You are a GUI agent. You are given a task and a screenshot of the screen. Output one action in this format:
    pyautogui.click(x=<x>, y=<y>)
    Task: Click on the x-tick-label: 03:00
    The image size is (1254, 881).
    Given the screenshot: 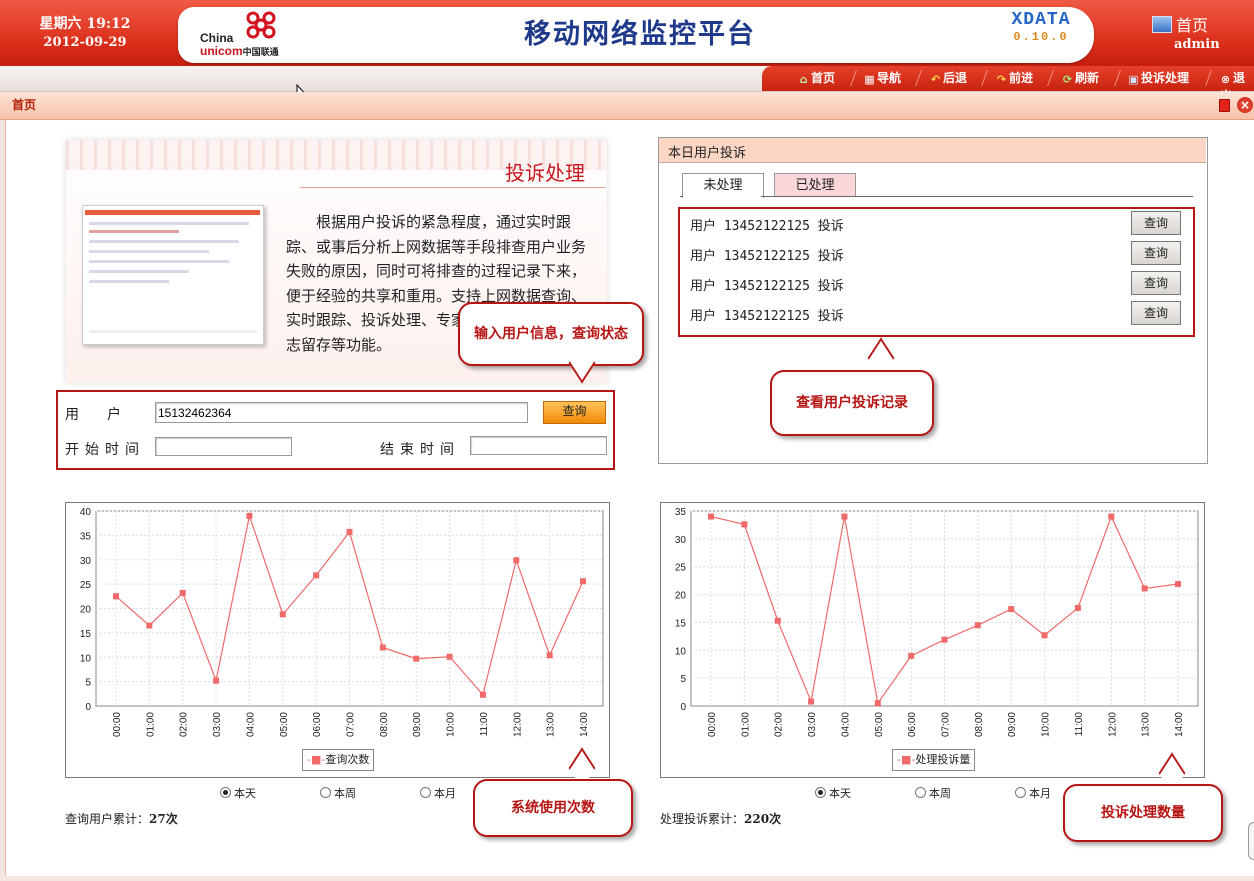 What is the action you would take?
    pyautogui.click(x=812, y=724)
    